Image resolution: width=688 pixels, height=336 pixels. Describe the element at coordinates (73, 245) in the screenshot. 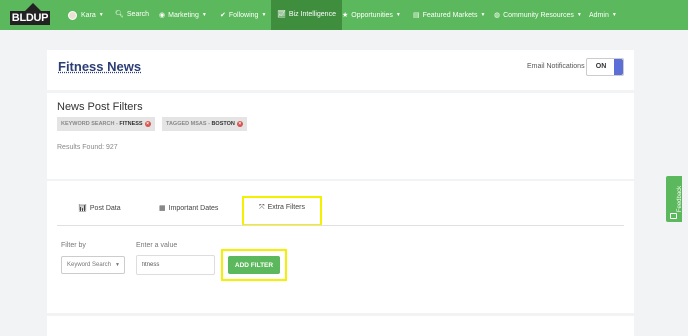

I see `filter-by-label: Filter by` at that location.